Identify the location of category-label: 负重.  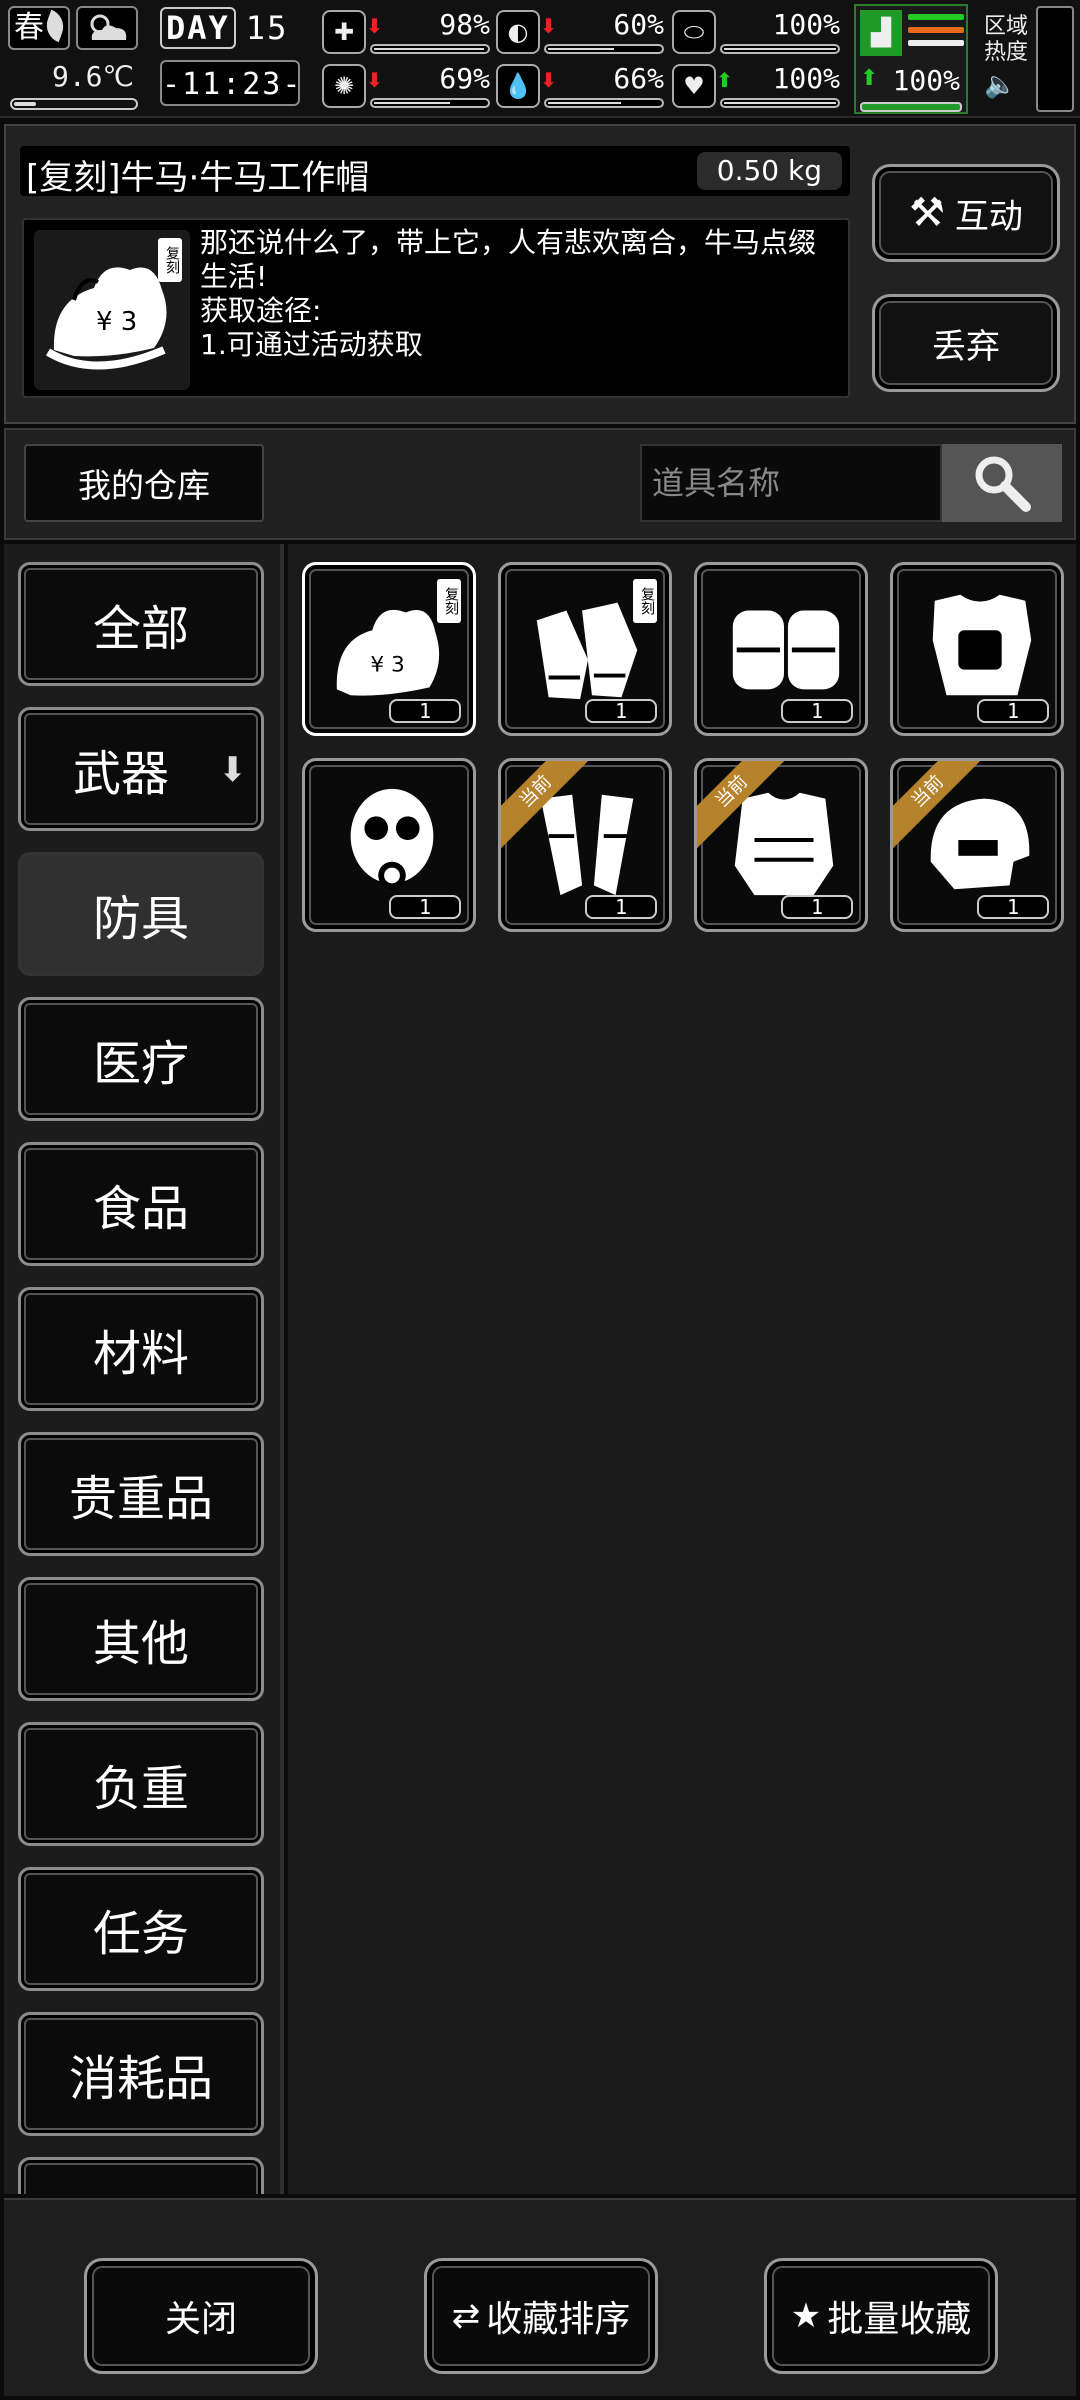
(140, 1789).